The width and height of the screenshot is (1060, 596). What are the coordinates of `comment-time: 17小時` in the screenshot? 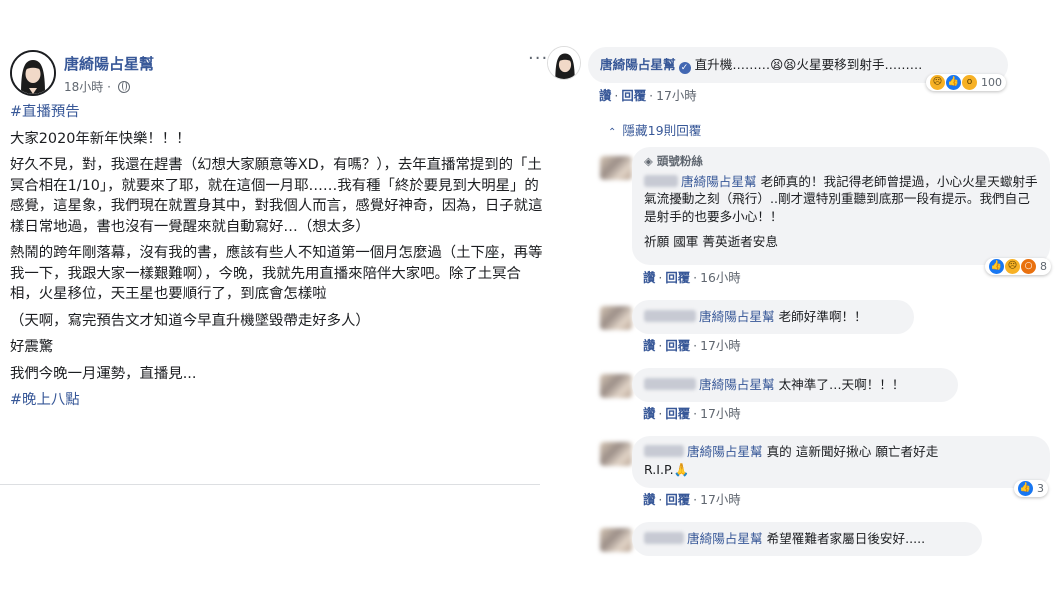 It's located at (676, 95).